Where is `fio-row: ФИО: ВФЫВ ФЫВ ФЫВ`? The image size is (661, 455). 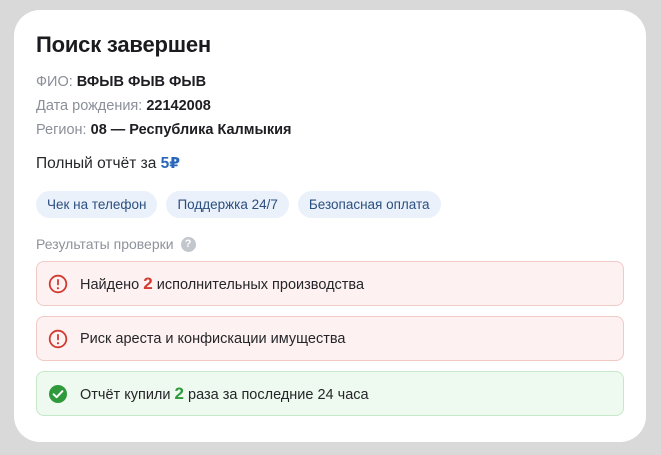
fio-row: ФИО: ВФЫВ ФЫВ ФЫВ is located at coordinates (330, 82).